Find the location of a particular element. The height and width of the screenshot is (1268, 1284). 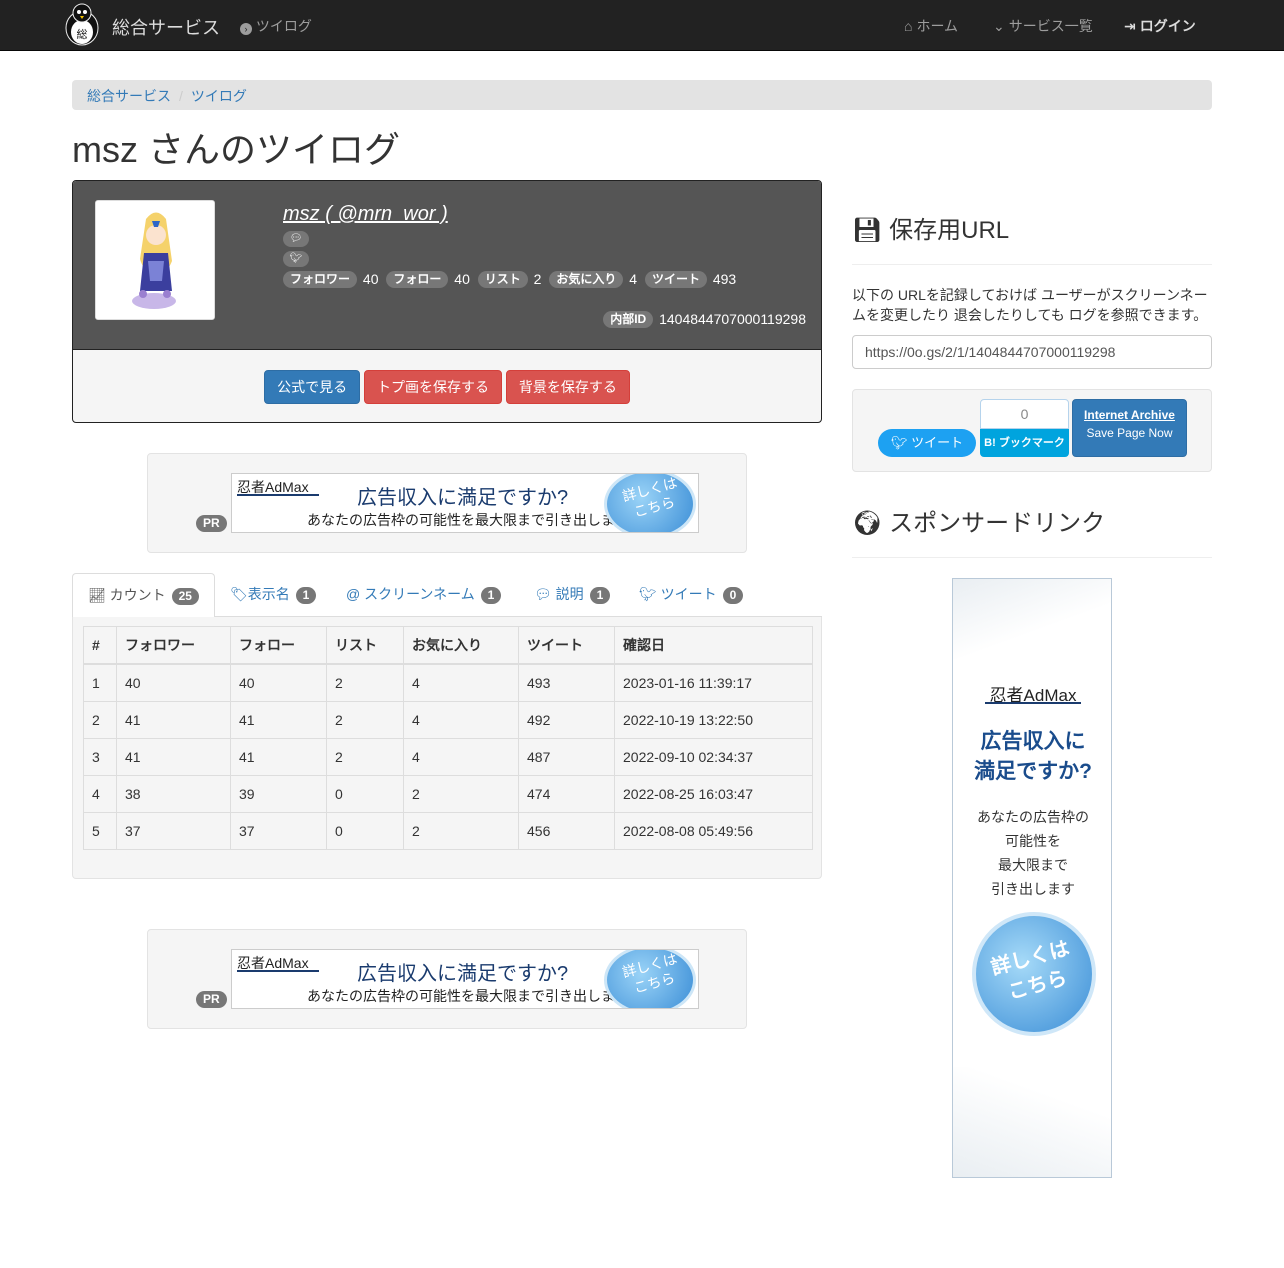

col-tweets: ツイート is located at coordinates (566, 645).